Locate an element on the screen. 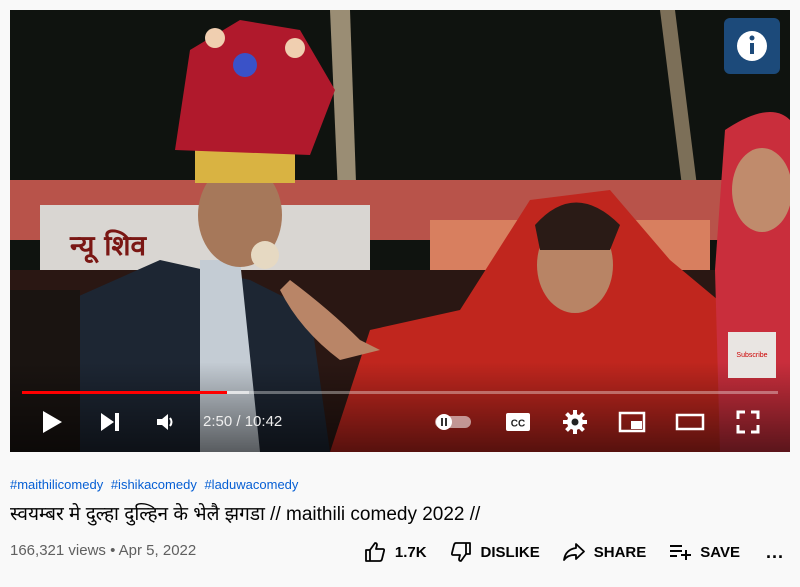 This screenshot has height=587, width=800. volume-icon is located at coordinates (165, 422).